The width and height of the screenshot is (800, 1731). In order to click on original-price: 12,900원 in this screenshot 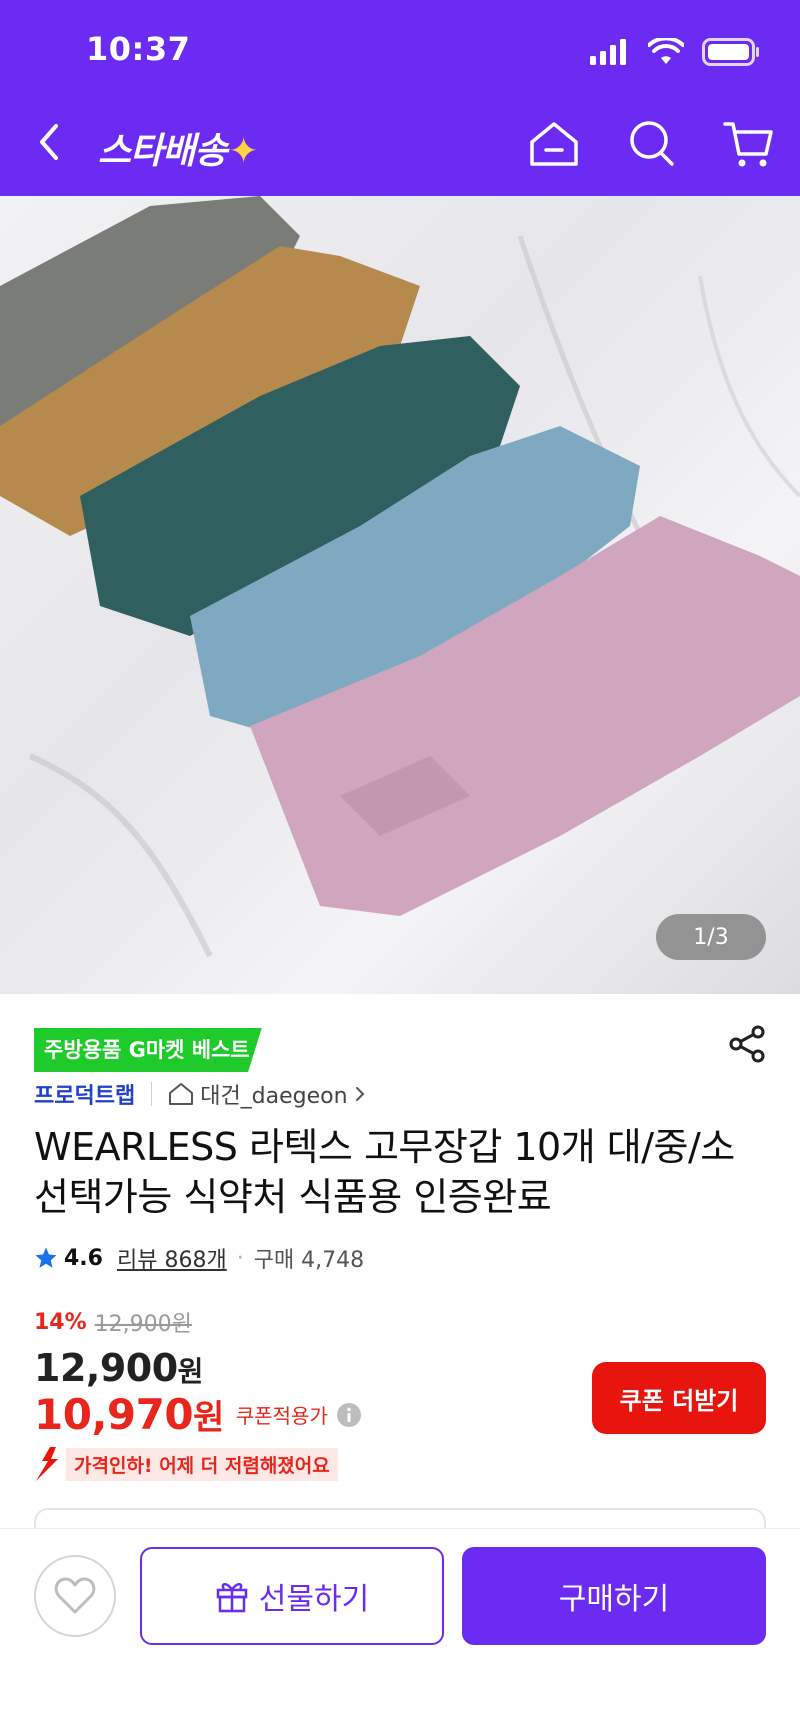, I will do `click(143, 1324)`.